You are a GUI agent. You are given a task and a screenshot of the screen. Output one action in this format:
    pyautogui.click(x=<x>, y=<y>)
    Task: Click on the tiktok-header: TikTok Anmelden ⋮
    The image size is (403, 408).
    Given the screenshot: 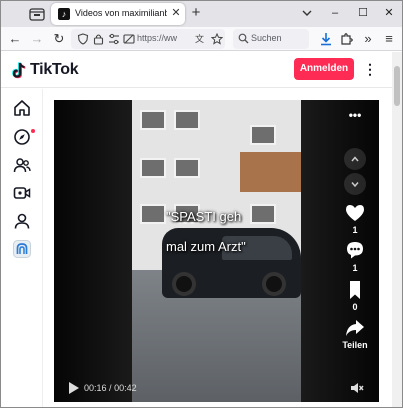 What is the action you would take?
    pyautogui.click(x=196, y=70)
    